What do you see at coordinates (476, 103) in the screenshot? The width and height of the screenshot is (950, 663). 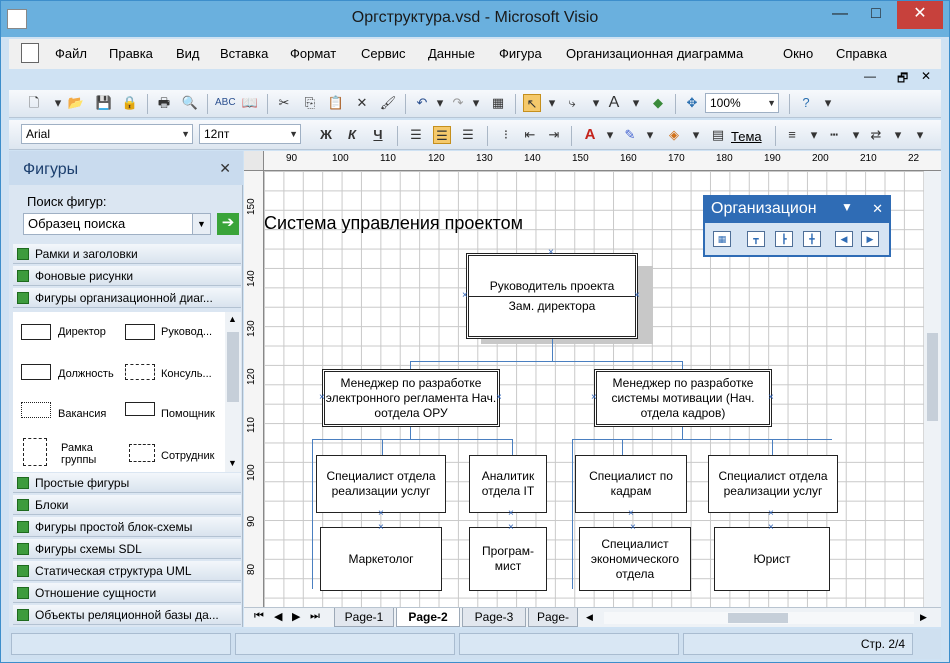 I see `redo-dropdown-icon: ▾` at bounding box center [476, 103].